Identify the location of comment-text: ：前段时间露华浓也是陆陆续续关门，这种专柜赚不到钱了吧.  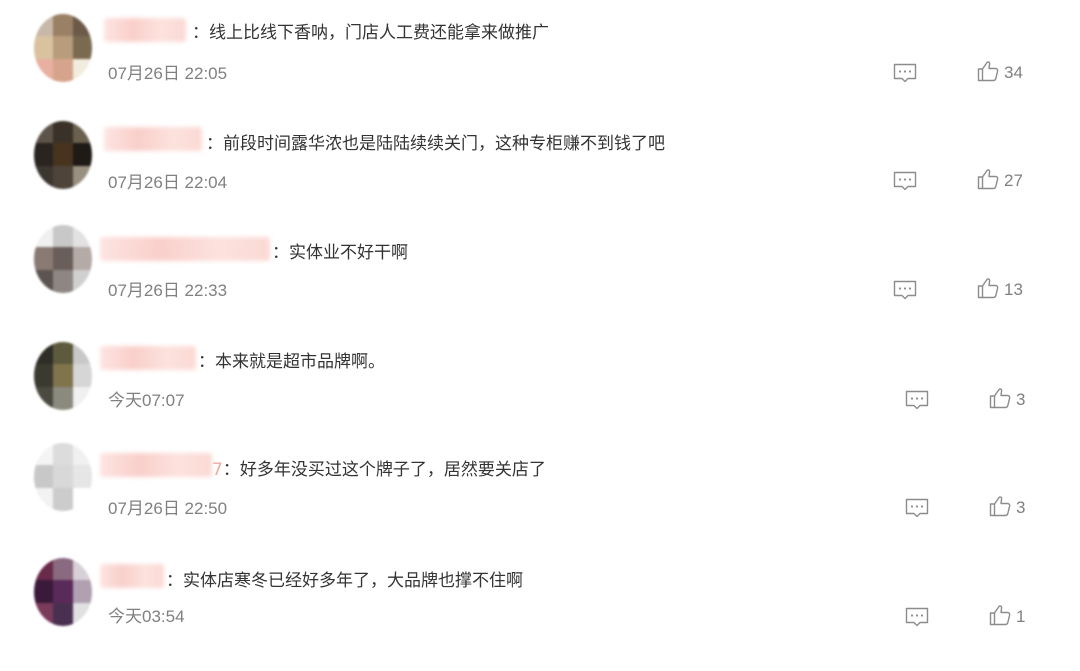
(435, 141).